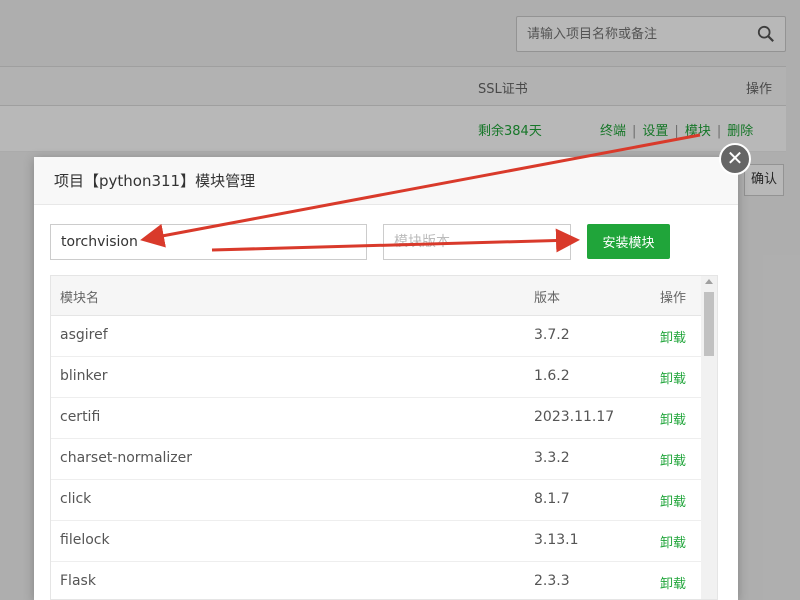 This screenshot has height=600, width=800. I want to click on module-table-header: 模块名 版本 操作, so click(384, 296).